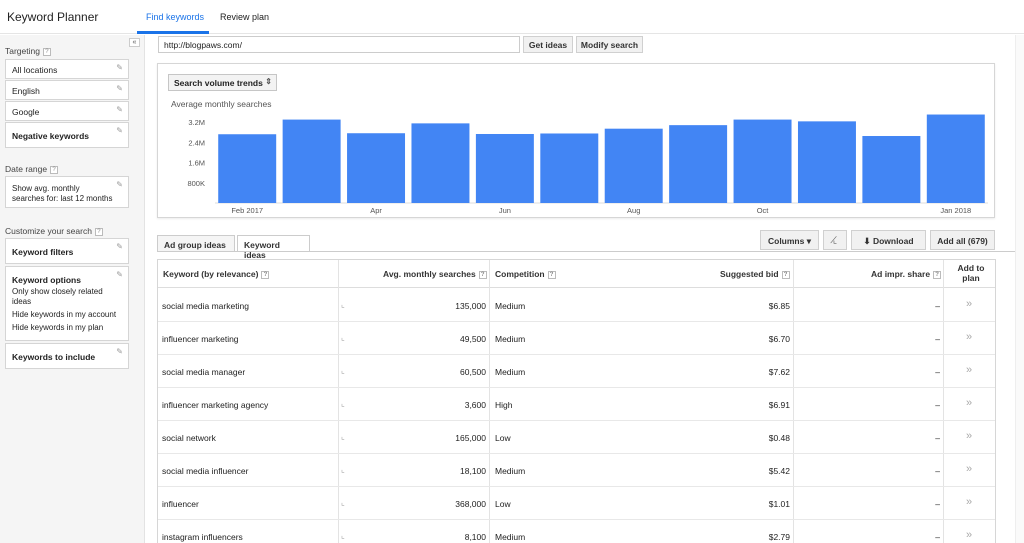 The height and width of the screenshot is (543, 1024). What do you see at coordinates (906, 274) in the screenshot?
I see `header-ad-impr-share: Ad impr. share?` at bounding box center [906, 274].